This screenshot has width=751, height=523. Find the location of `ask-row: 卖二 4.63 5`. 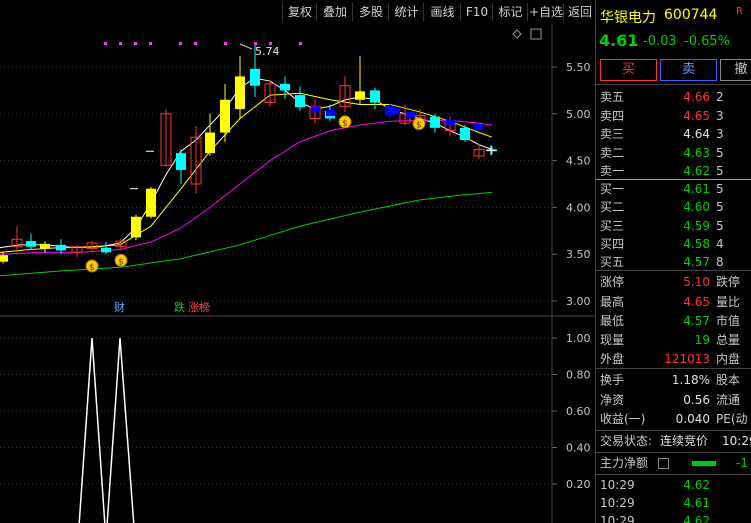

ask-row: 卖二 4.63 5 is located at coordinates (673, 153).